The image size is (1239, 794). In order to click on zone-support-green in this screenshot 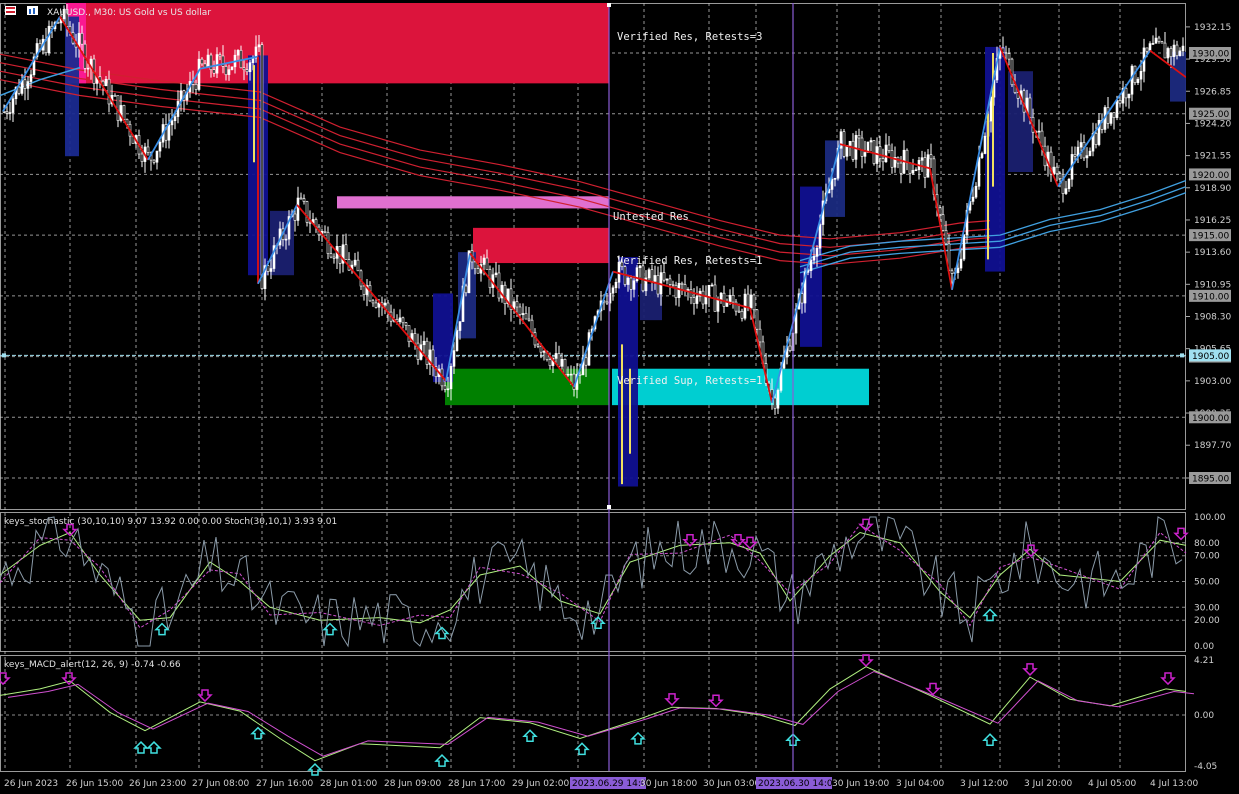, I will do `click(527, 387)`.